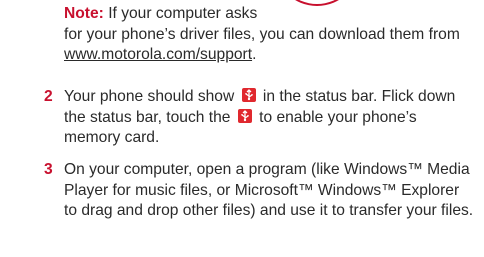 This screenshot has height=257, width=484. What do you see at coordinates (151, 96) in the screenshot?
I see `step-text: Your phone should show` at bounding box center [151, 96].